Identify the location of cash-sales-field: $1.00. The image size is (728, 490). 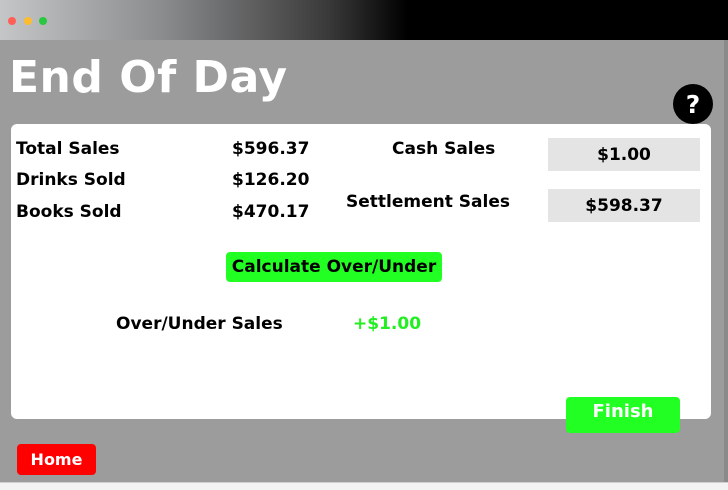
(624, 154).